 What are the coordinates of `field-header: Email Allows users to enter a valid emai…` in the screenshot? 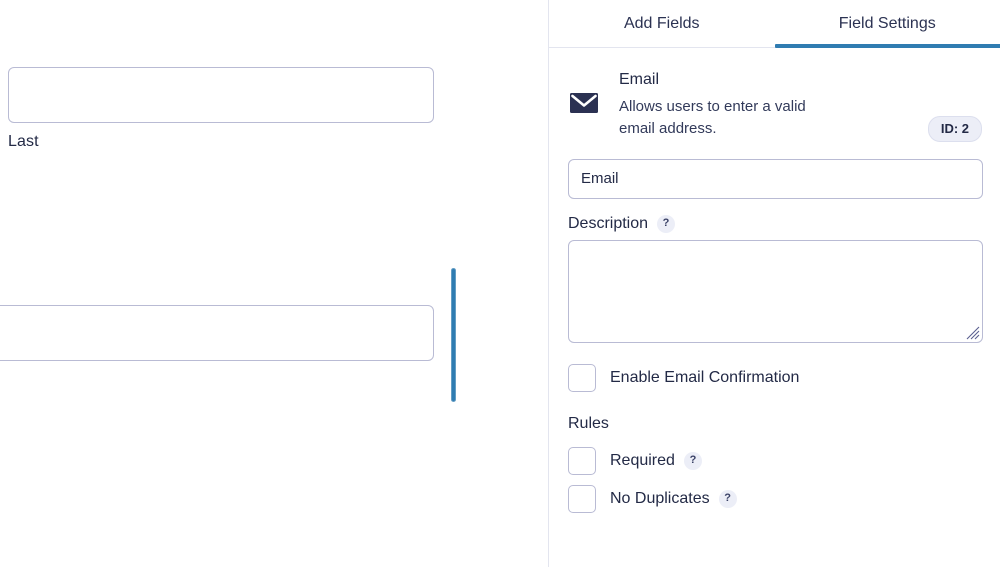 It's located at (774, 95).